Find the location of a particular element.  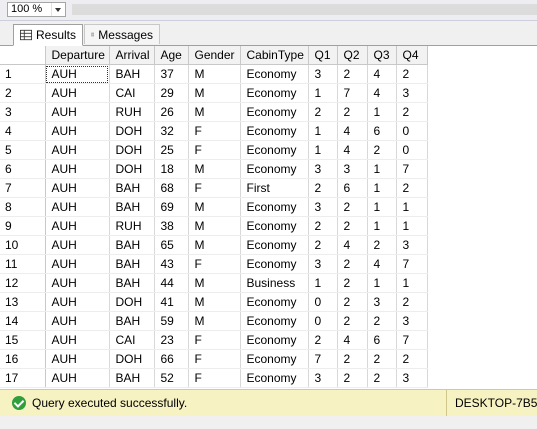

column-header: Age is located at coordinates (171, 55).